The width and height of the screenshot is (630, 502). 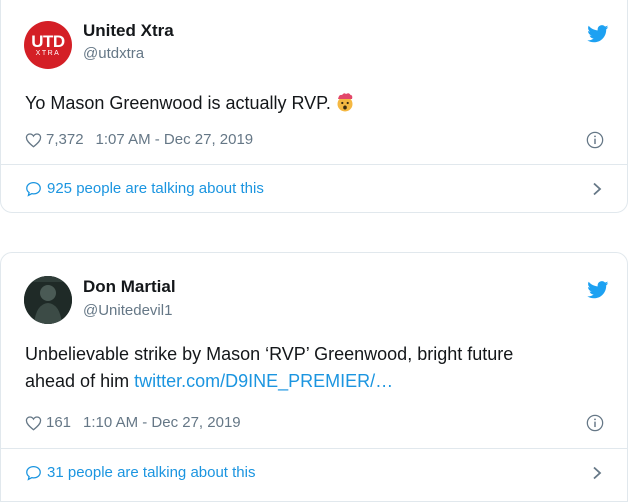 What do you see at coordinates (178, 103) in the screenshot?
I see `tweet-text-content: Yo Mason Greenwood is actually RVP.` at bounding box center [178, 103].